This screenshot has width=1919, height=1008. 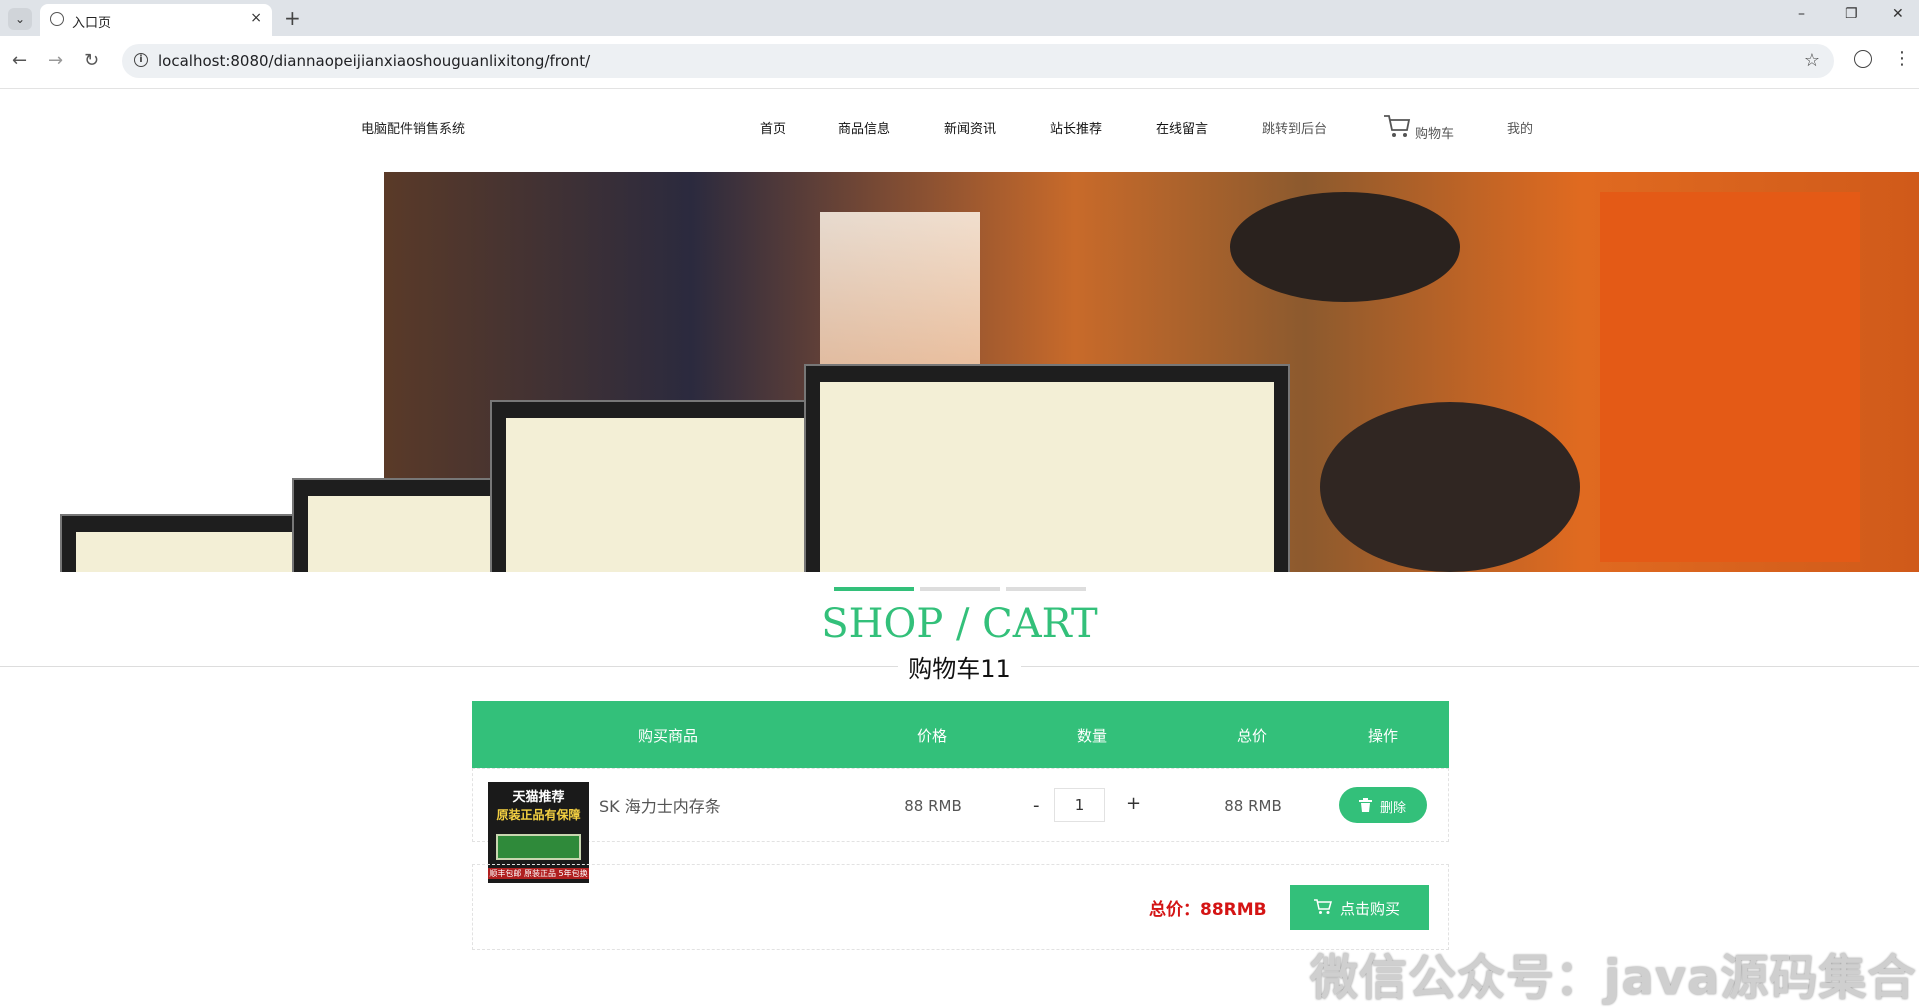 I want to click on thumbnail-text: 原装正品有保障, so click(x=538, y=815).